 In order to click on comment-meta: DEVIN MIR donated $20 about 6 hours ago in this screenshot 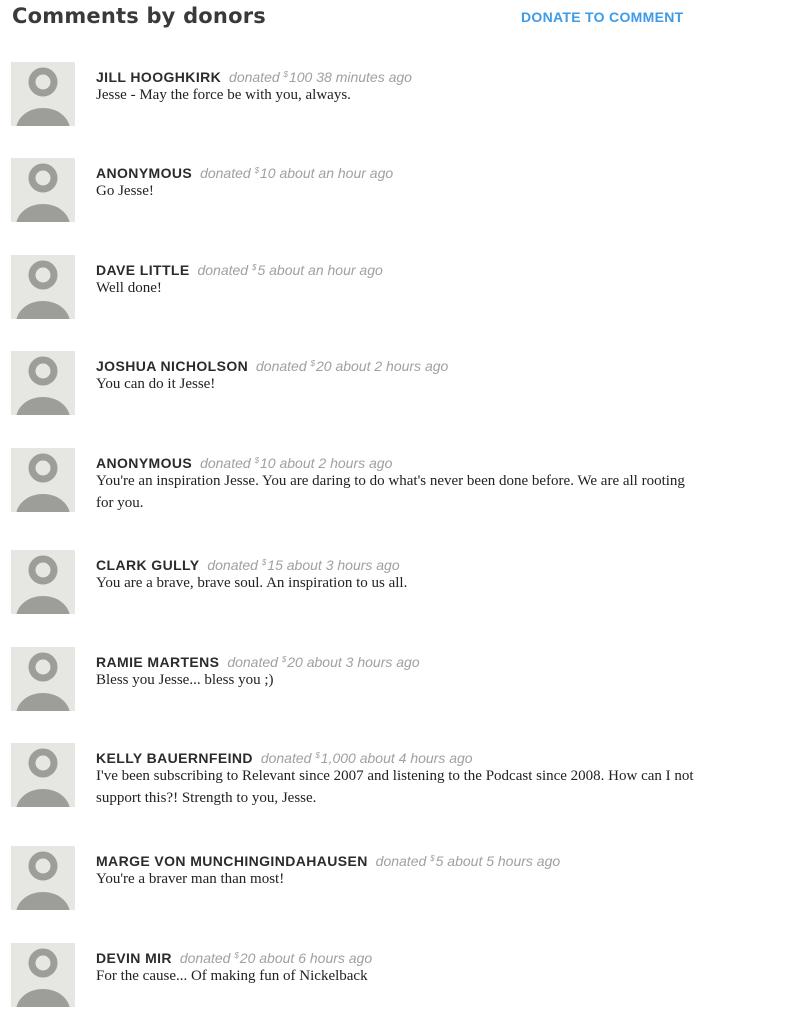, I will do `click(234, 957)`.